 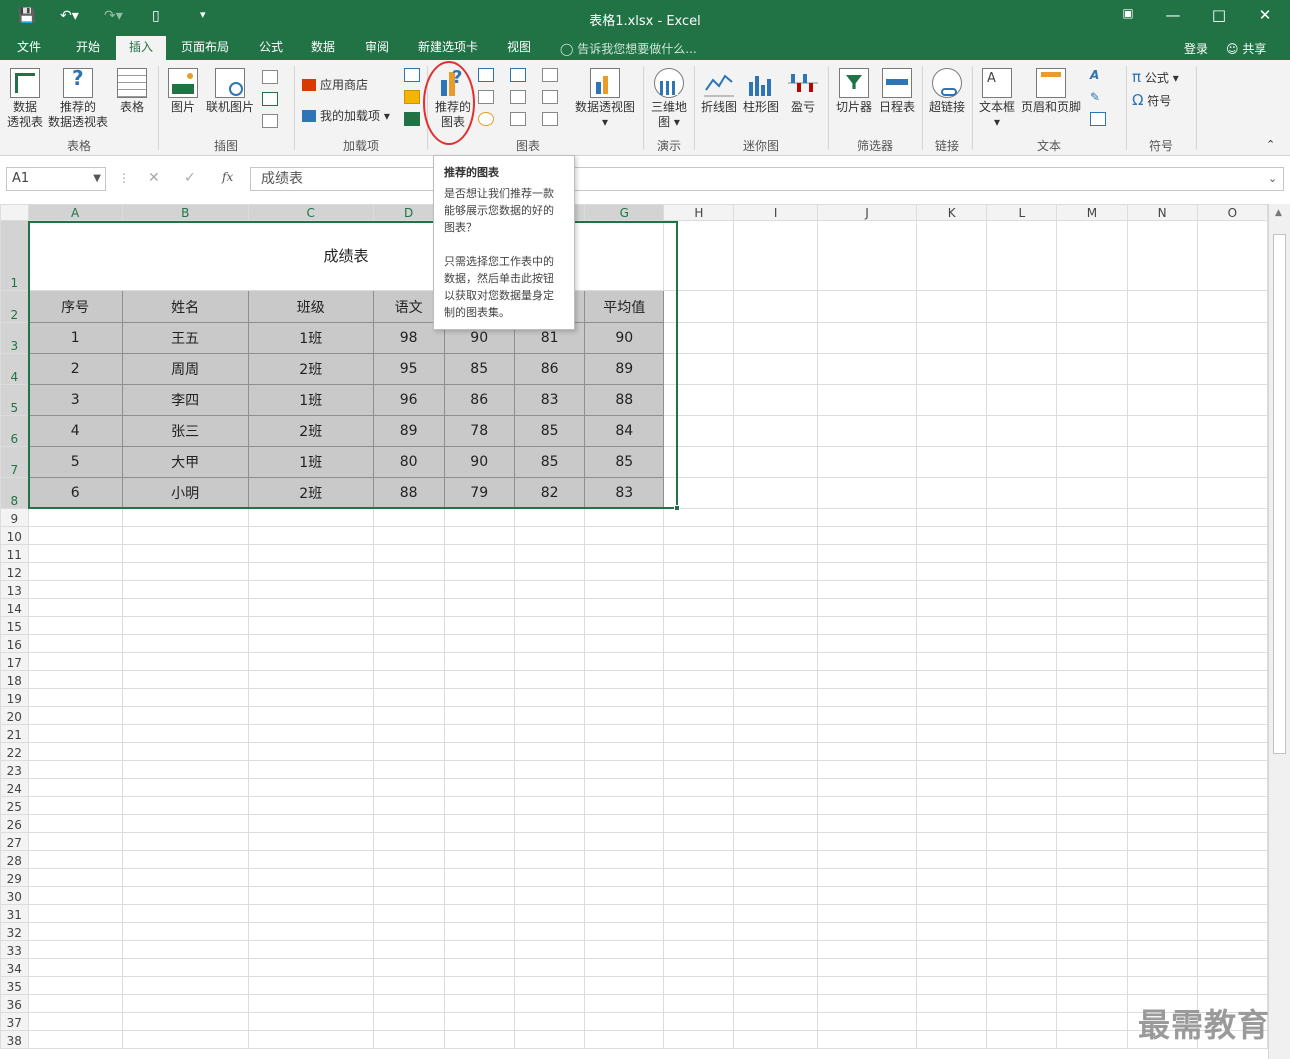 I want to click on wordart-icon: A, so click(x=1098, y=75).